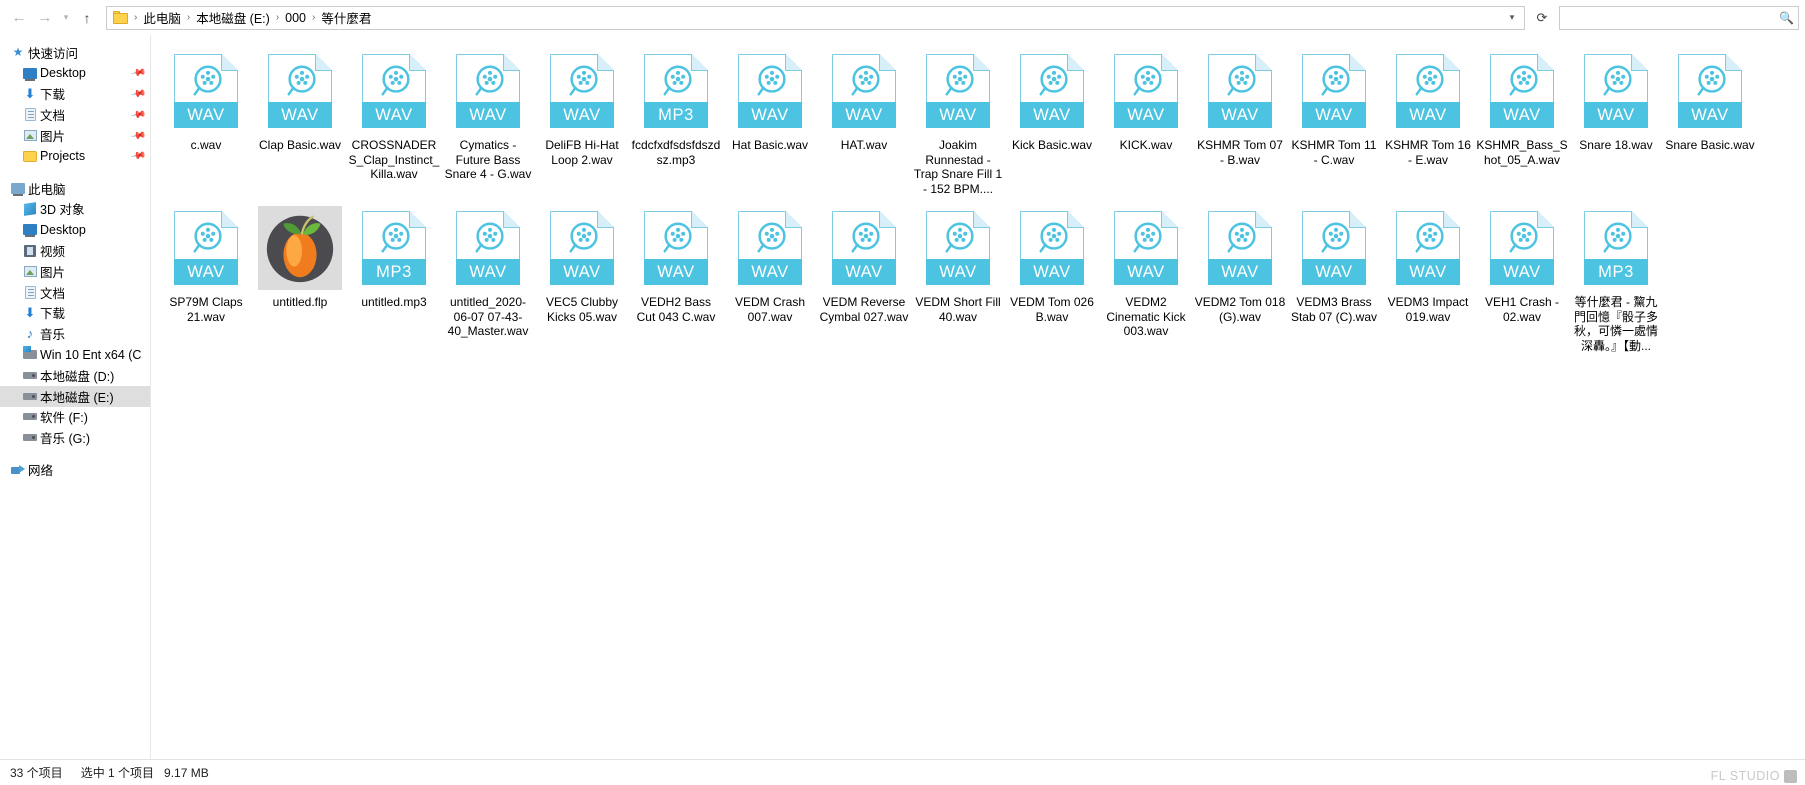 This screenshot has width=1805, height=785. I want to click on sidebar-item-desktop: Desktop 📌, so click(75, 73).